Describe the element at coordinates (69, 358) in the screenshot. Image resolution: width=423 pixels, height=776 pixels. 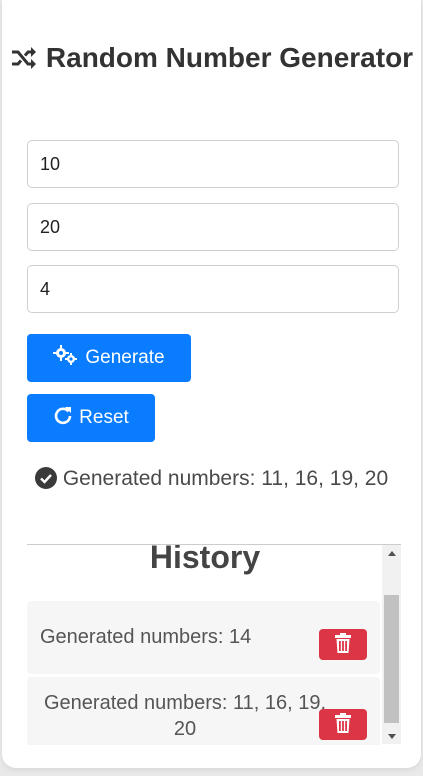
I see `gears-icon` at that location.